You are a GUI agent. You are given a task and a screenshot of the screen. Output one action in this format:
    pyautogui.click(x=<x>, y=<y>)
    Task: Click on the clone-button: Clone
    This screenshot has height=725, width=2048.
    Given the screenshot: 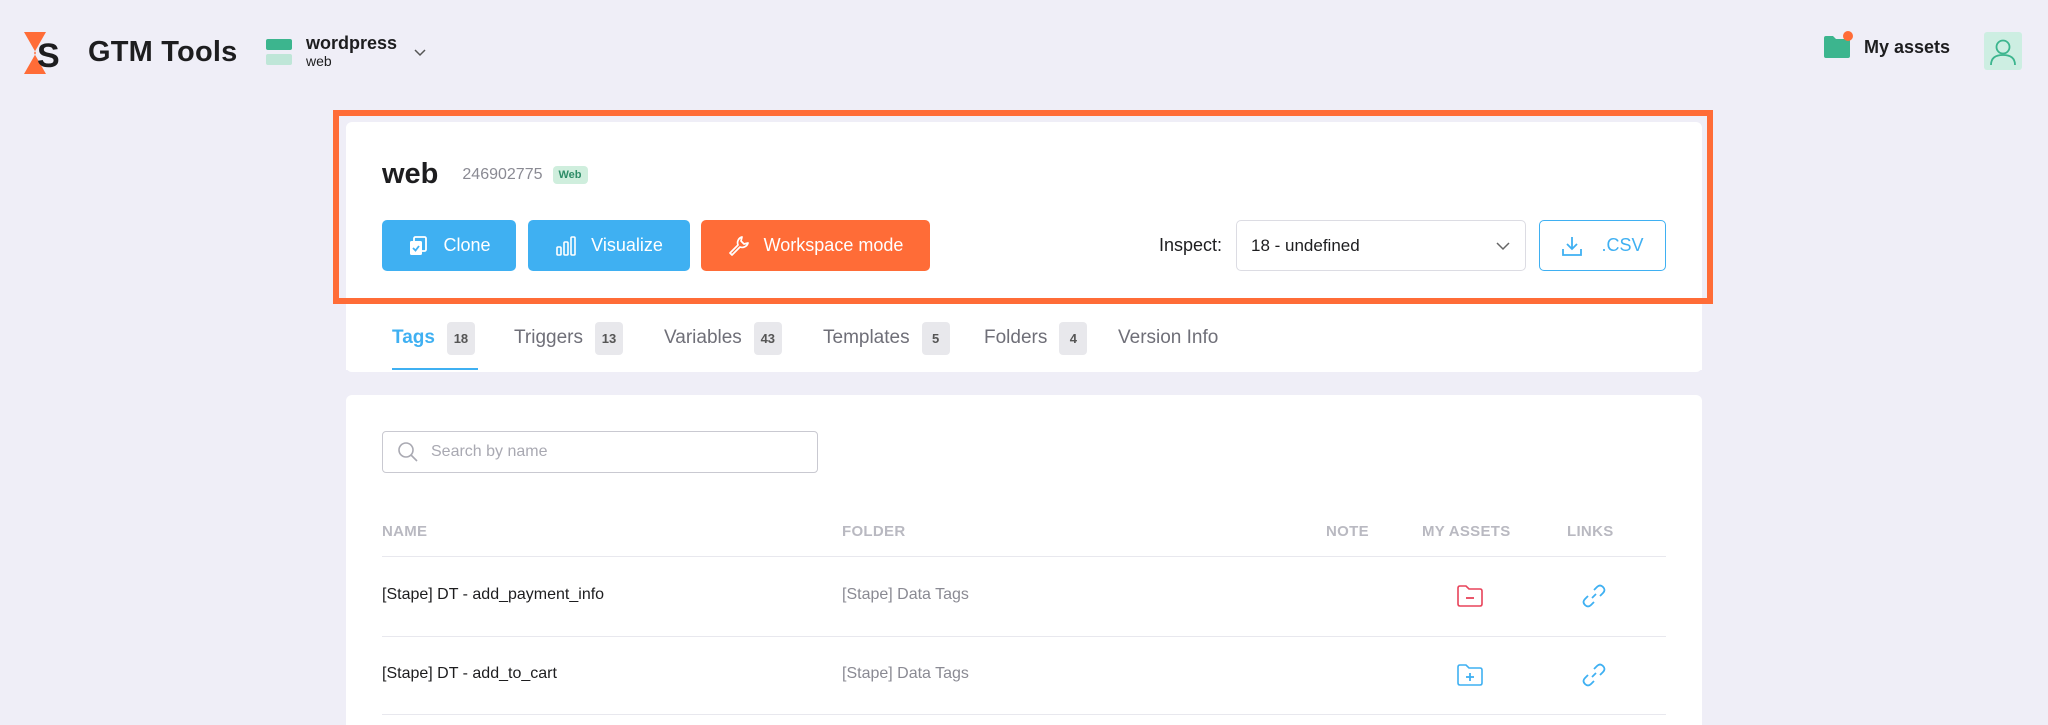 What is the action you would take?
    pyautogui.click(x=449, y=245)
    